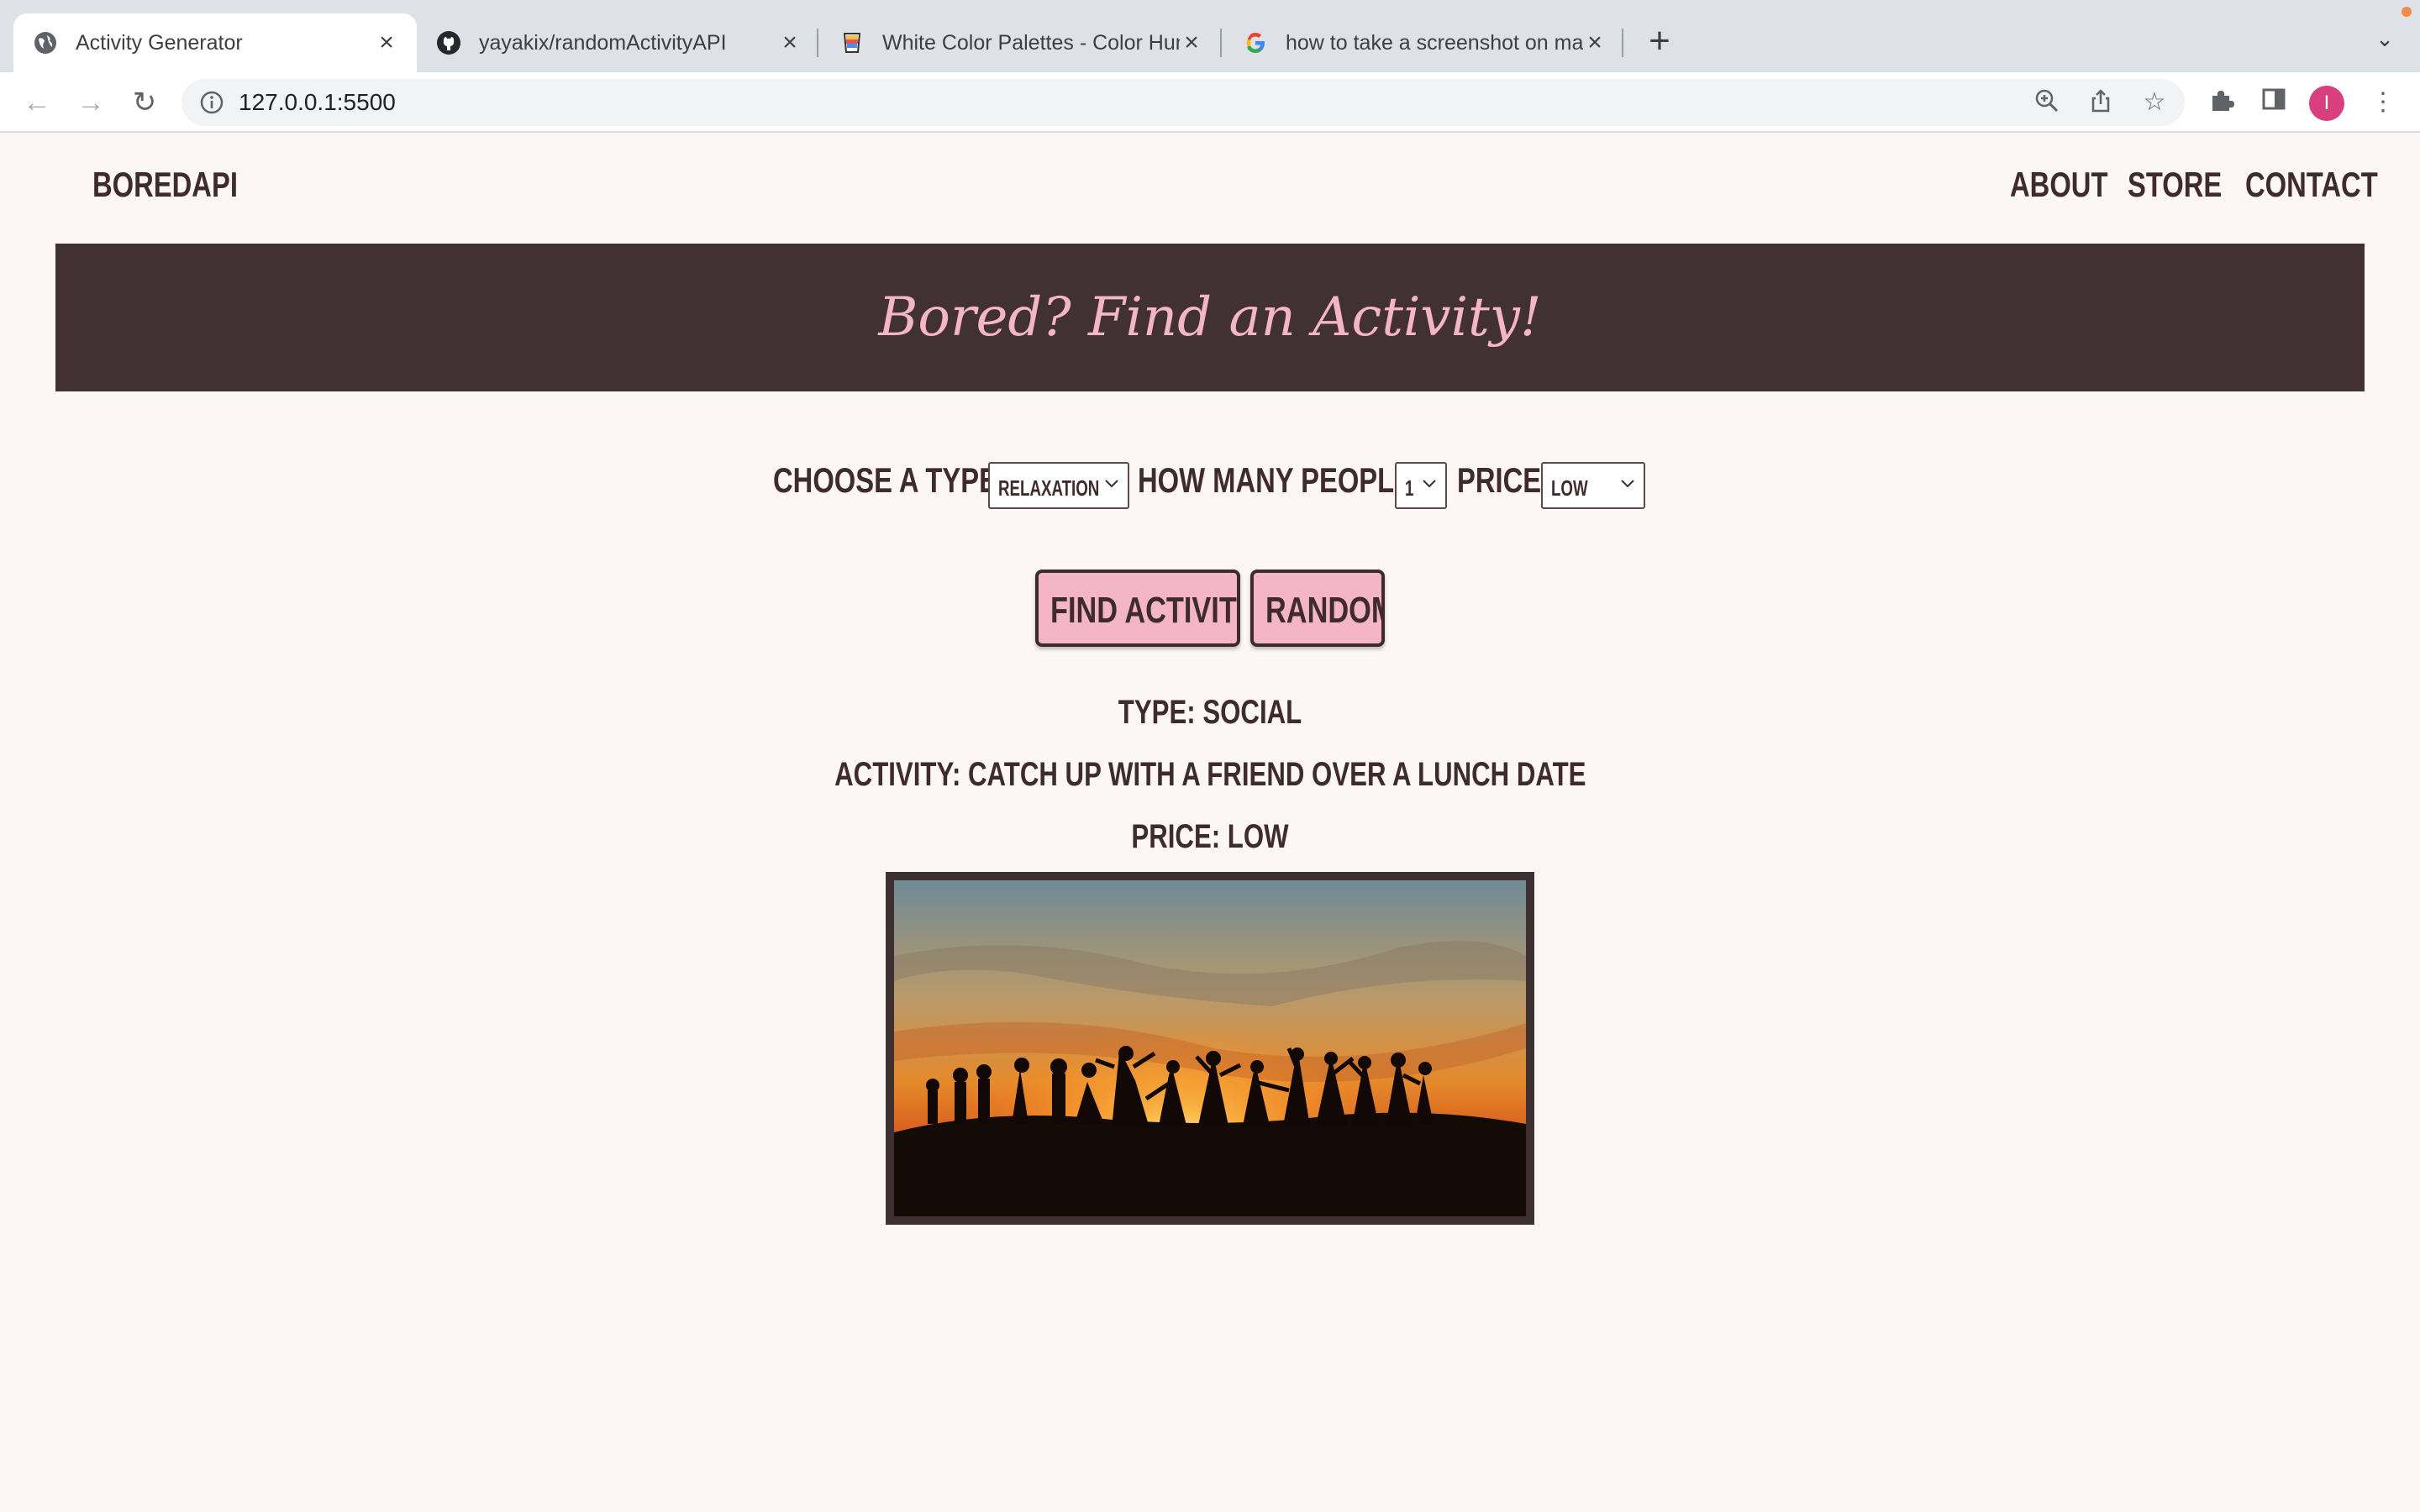 This screenshot has width=2420, height=1512. Describe the element at coordinates (2385, 38) in the screenshot. I see `tab-search-icon: ⌄` at that location.